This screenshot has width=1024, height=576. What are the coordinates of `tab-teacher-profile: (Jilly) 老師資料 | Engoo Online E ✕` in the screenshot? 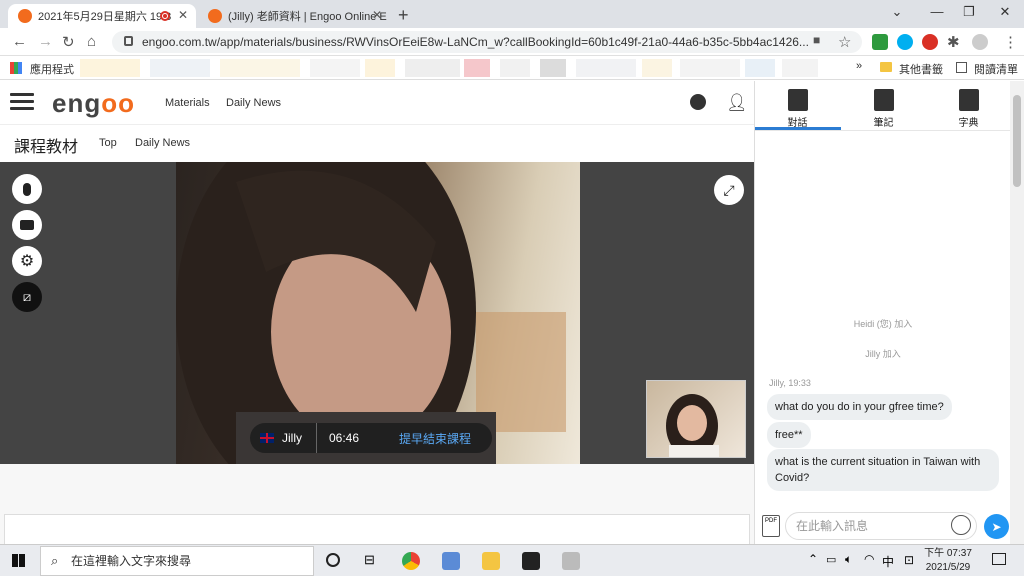 It's located at (294, 16).